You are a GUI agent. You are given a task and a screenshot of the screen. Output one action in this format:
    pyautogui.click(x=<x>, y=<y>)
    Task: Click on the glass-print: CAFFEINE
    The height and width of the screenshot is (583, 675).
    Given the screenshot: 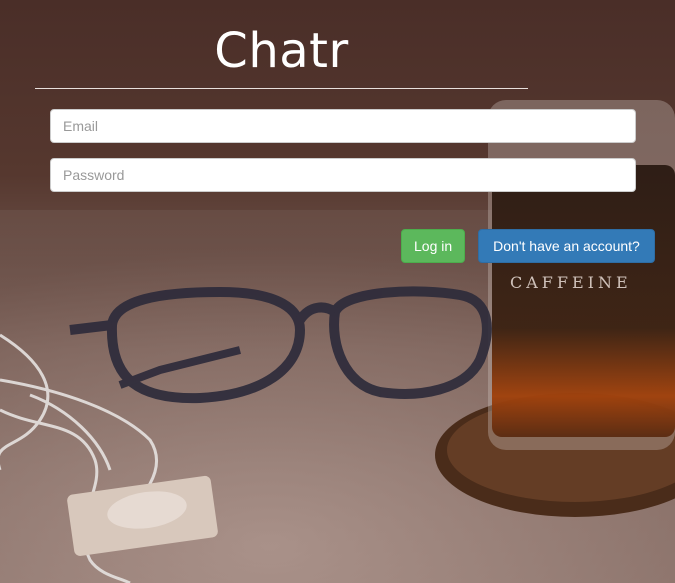 What is the action you would take?
    pyautogui.click(x=571, y=282)
    